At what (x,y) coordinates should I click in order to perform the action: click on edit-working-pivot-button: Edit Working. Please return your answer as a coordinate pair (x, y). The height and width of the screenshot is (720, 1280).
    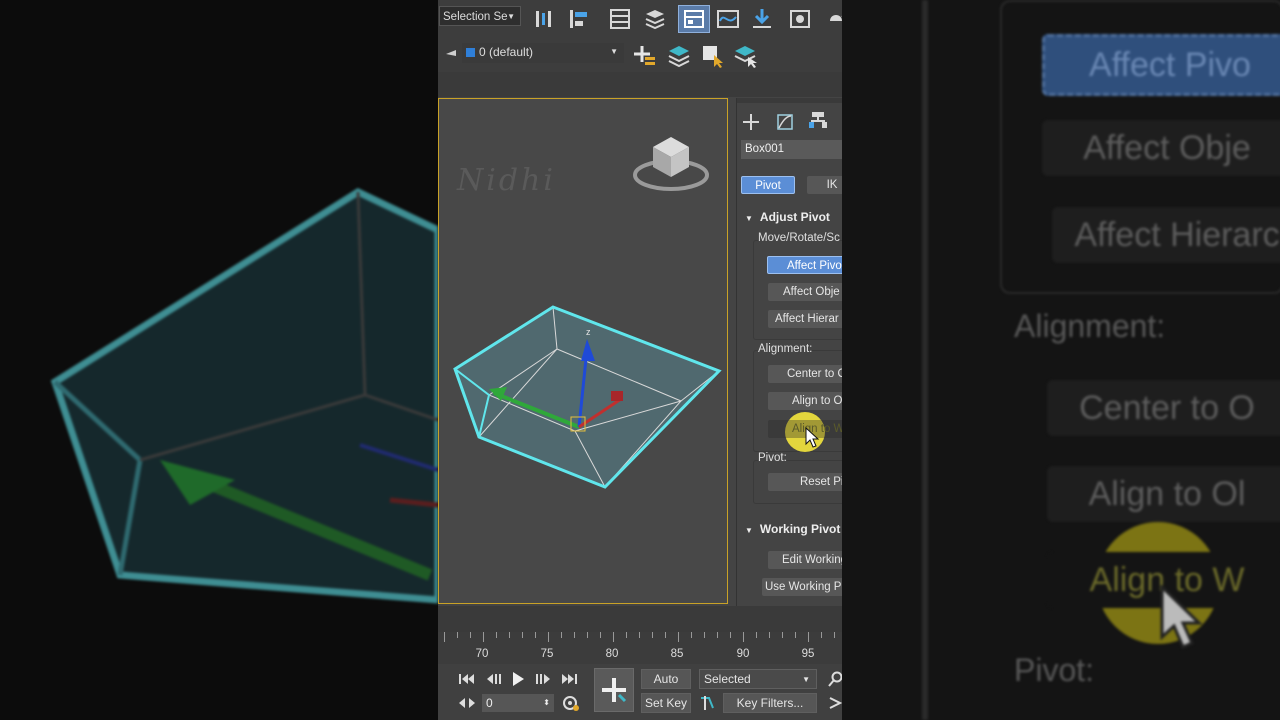
    Looking at the image, I should click on (805, 560).